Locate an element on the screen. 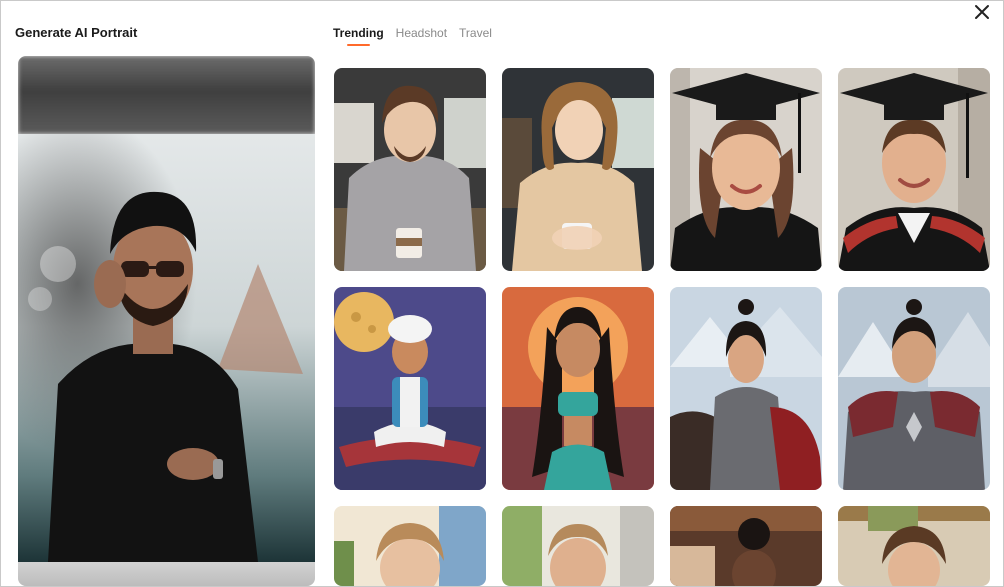 The height and width of the screenshot is (587, 1004). tab-travel: Travel is located at coordinates (475, 36).